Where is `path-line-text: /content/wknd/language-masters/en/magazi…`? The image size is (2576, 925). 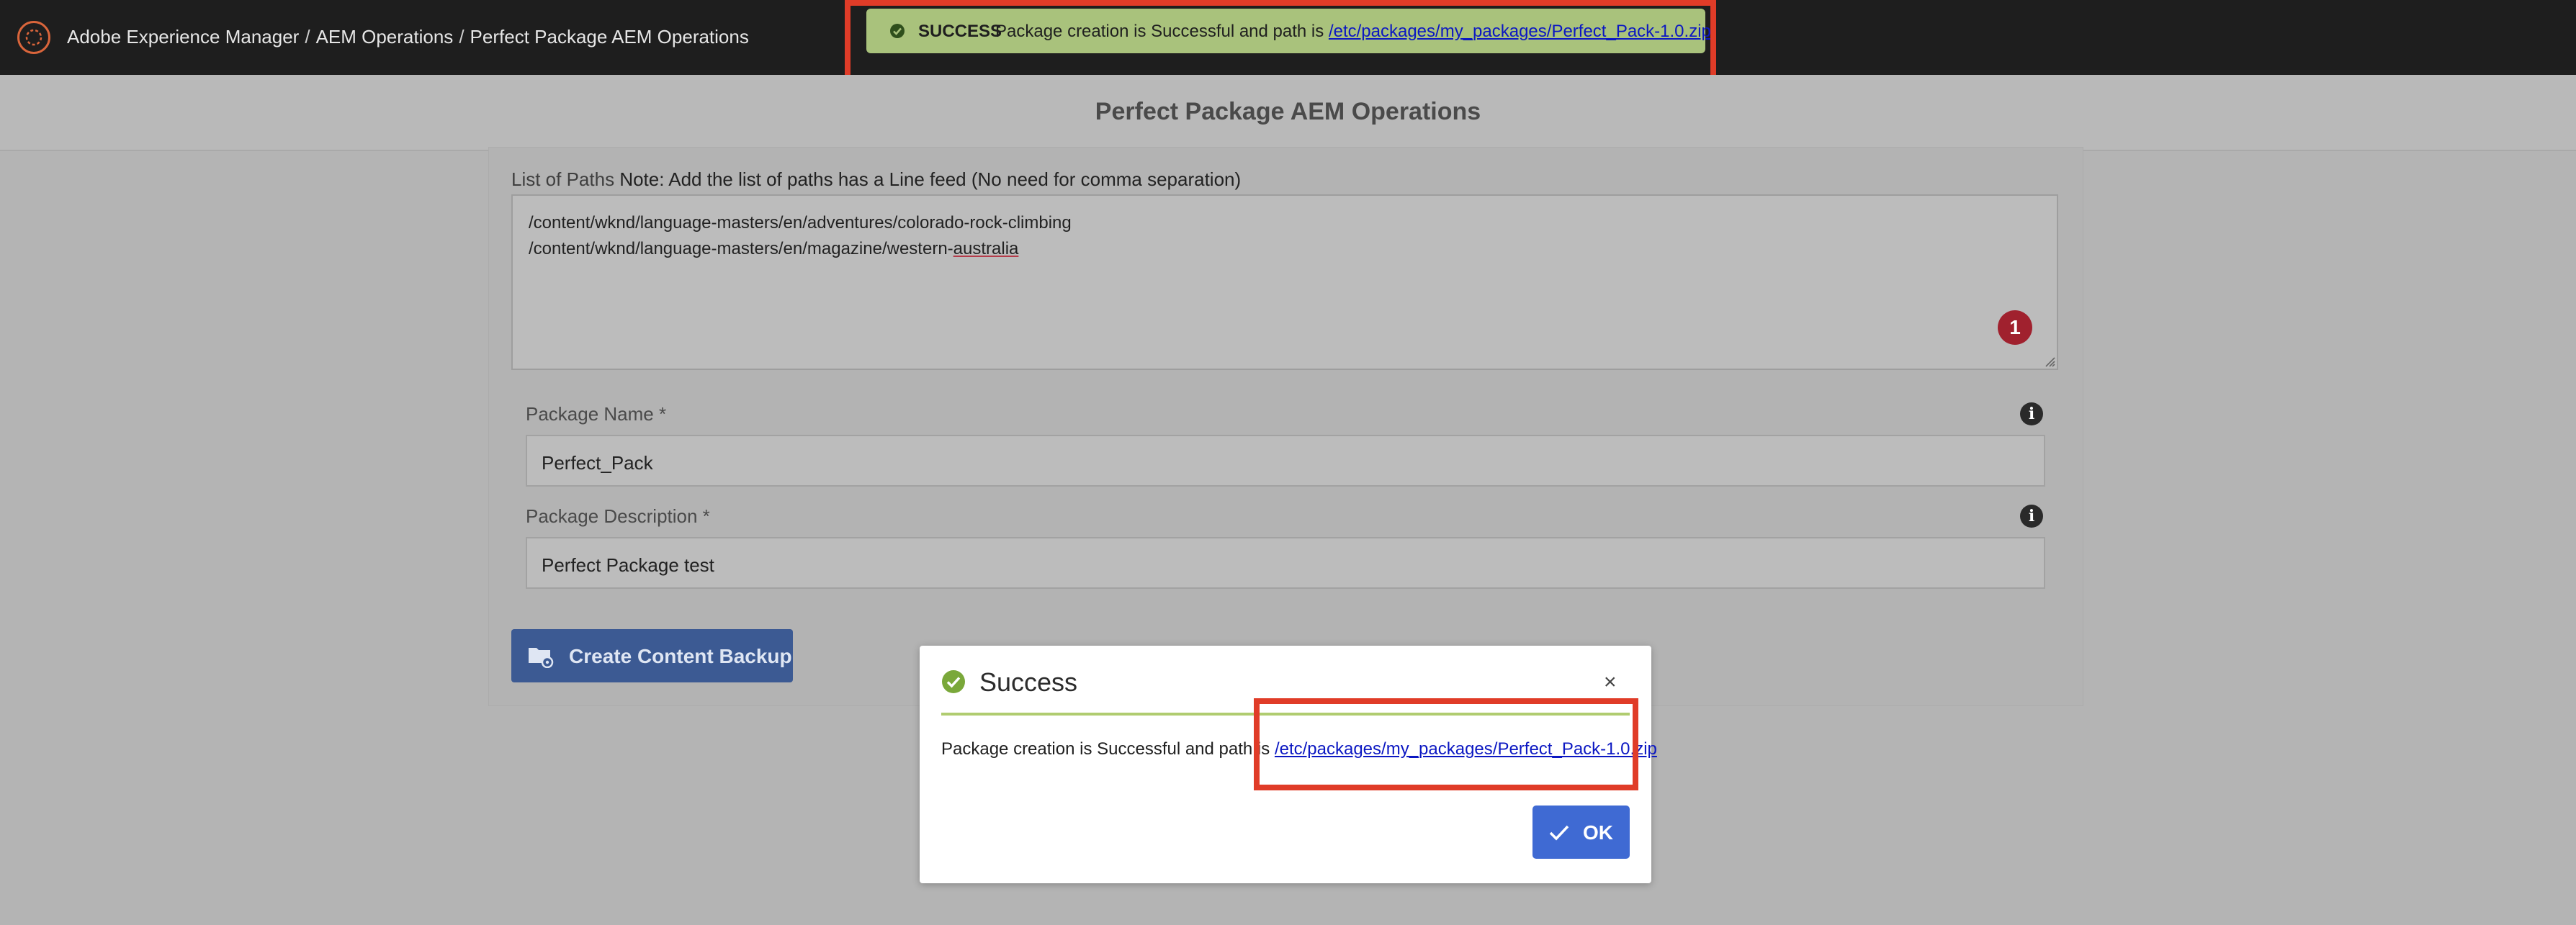 path-line-text: /content/wknd/language-masters/en/magazi… is located at coordinates (741, 248).